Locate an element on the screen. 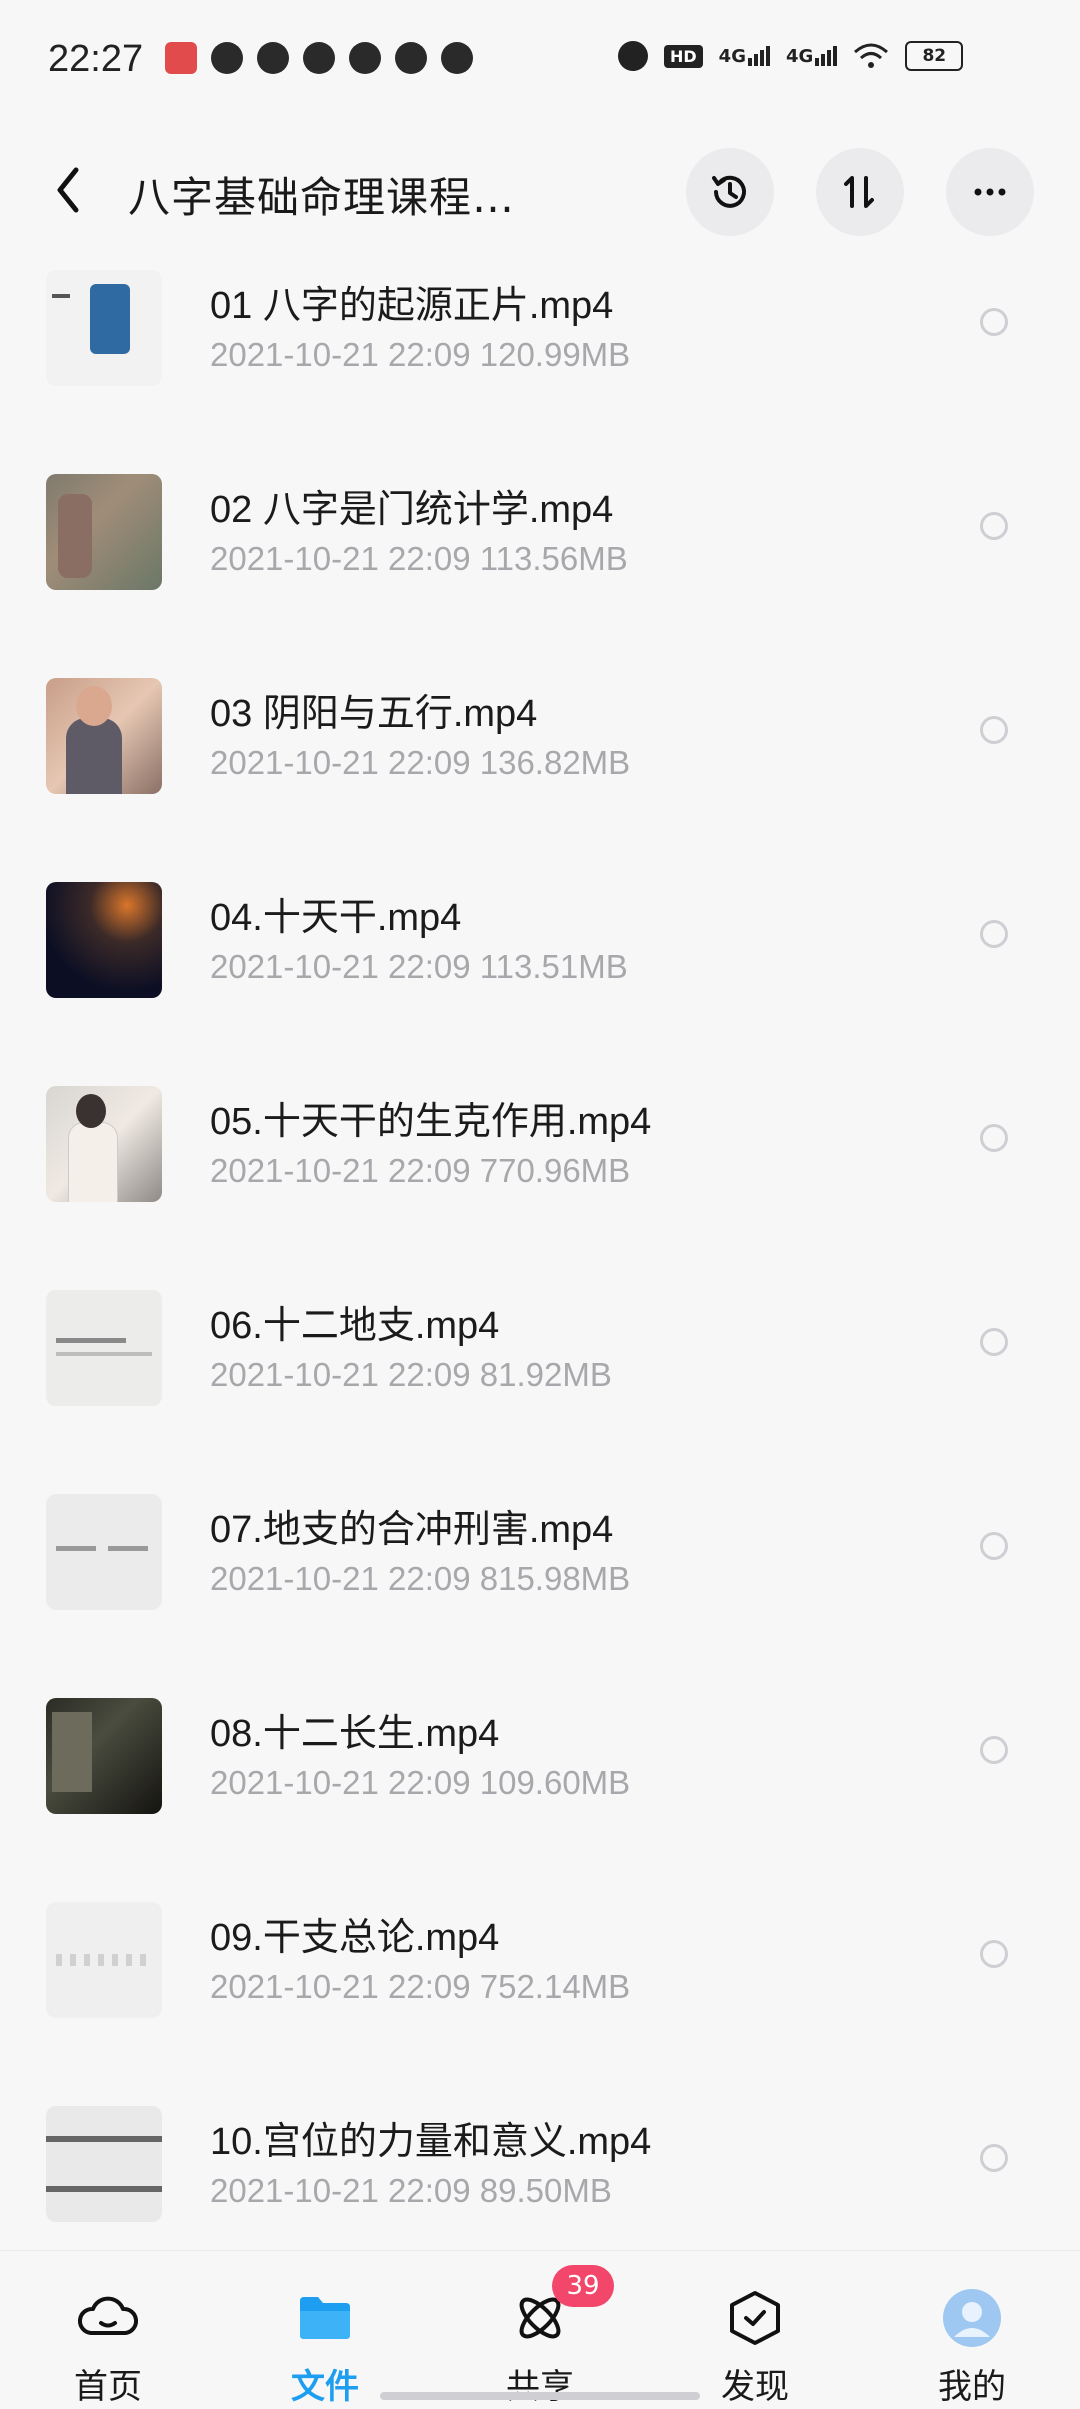  file-meta: 2021-10-21 22:09 109.60MB is located at coordinates (420, 1782).